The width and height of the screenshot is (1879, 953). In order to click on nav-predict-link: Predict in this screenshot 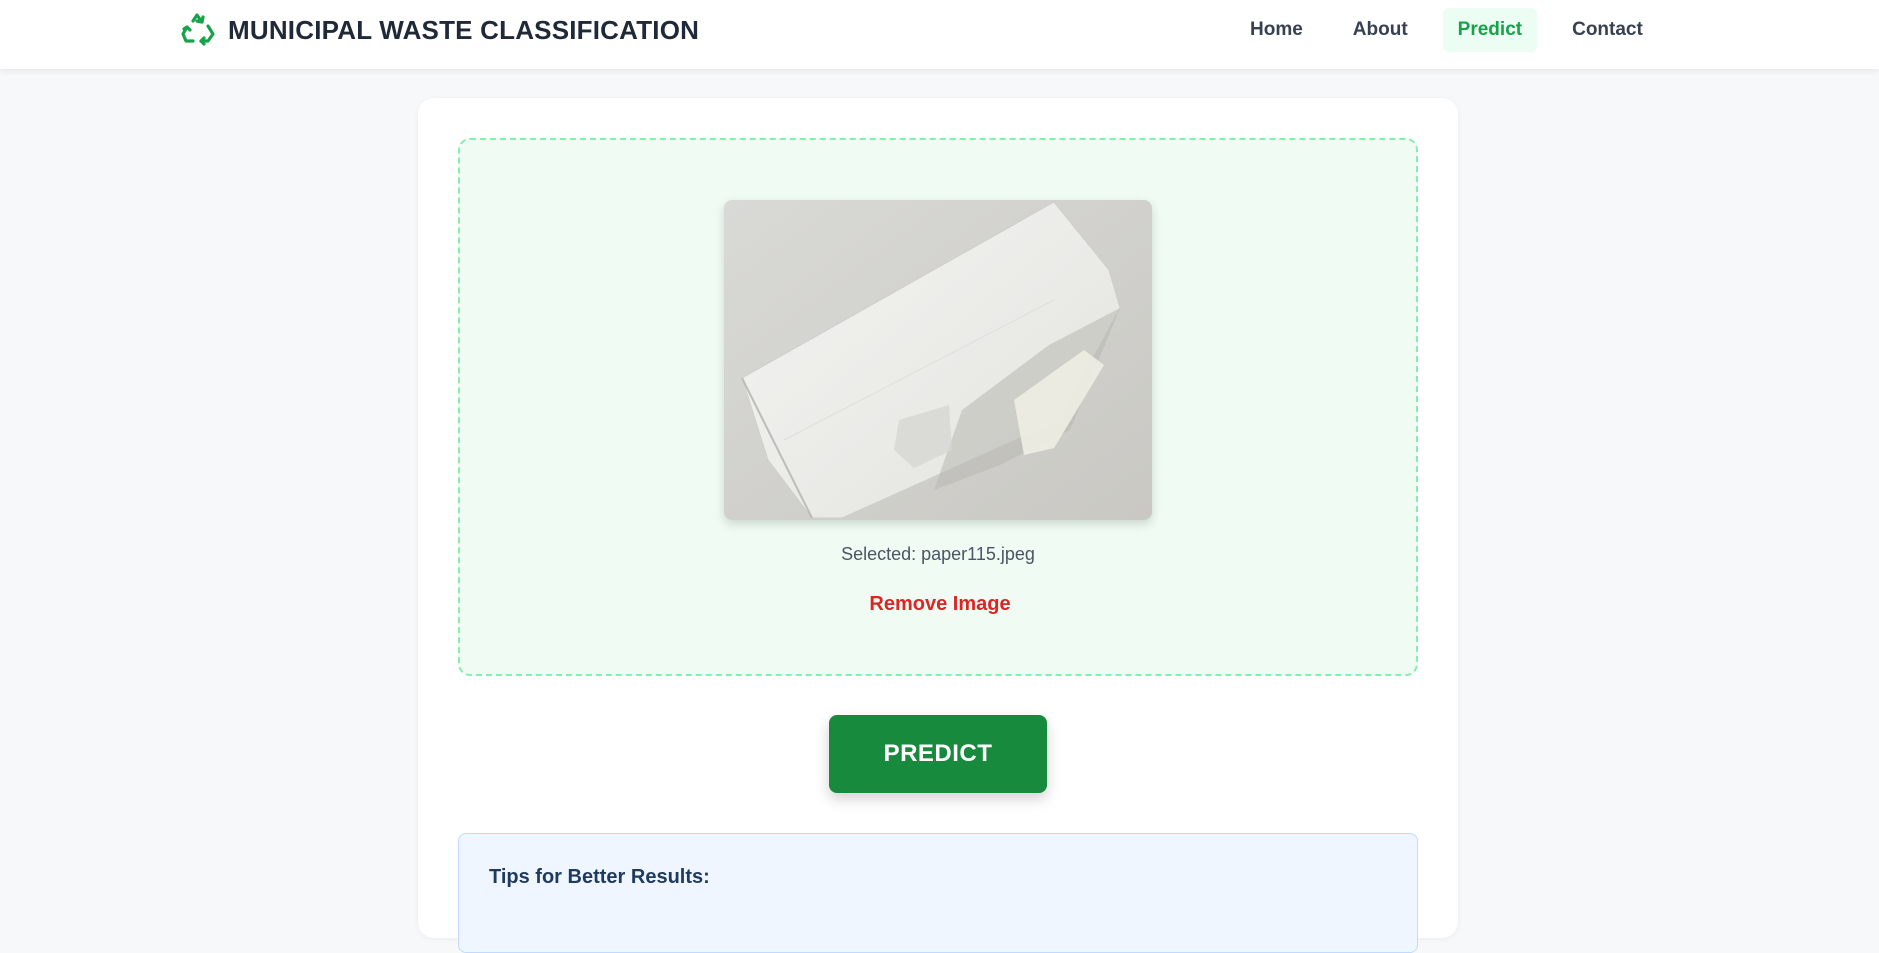, I will do `click(1490, 29)`.